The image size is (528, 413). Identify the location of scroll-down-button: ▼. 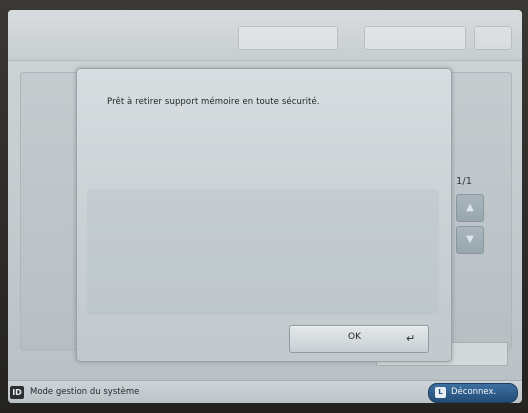
(470, 240).